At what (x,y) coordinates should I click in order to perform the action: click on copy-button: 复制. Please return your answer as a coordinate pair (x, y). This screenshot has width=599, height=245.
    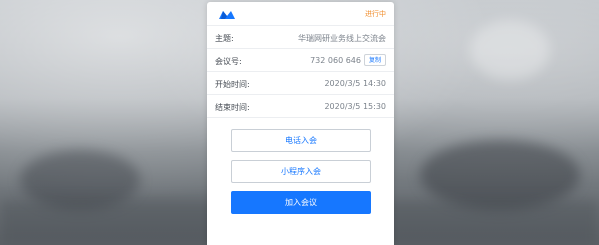
    Looking at the image, I should click on (375, 60).